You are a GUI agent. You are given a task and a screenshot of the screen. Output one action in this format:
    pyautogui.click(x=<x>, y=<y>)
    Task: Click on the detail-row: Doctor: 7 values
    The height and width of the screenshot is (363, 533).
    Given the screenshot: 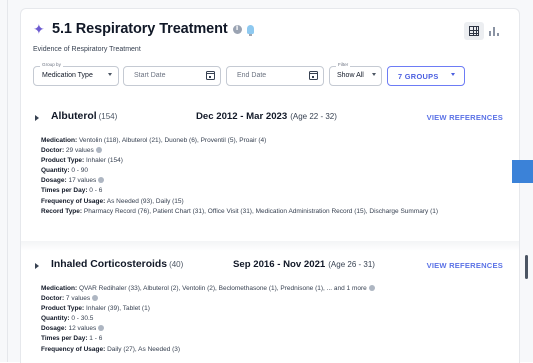 What is the action you would take?
    pyautogui.click(x=276, y=299)
    